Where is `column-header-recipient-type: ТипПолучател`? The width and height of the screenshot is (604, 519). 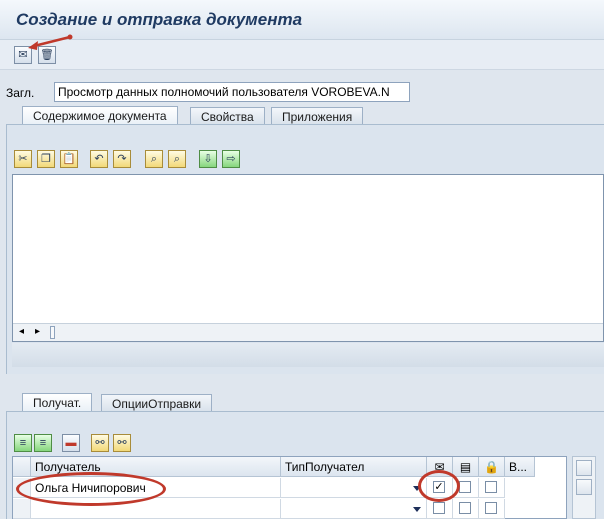
column-header-recipient-type: ТипПолучател is located at coordinates (354, 467).